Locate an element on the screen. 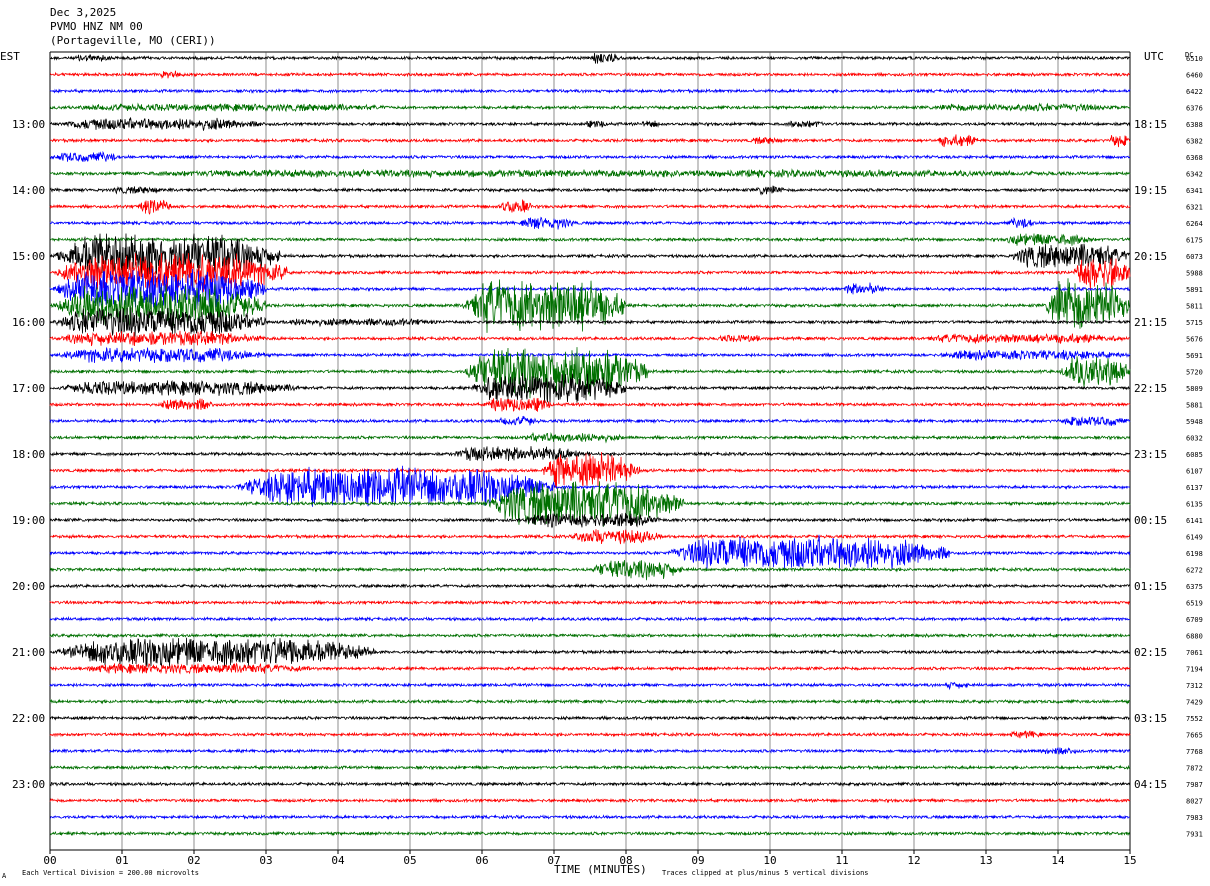  est-hour-label: 20:00 is located at coordinates (28, 586).